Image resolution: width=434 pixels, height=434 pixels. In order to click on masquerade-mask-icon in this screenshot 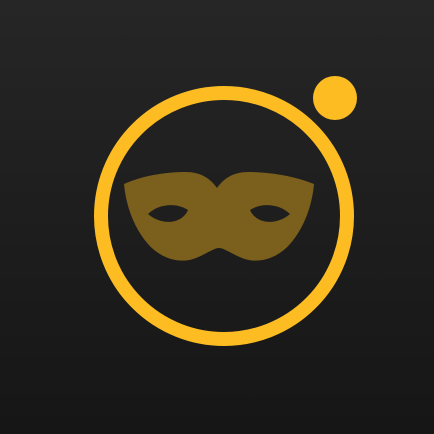, I will do `click(219, 216)`.